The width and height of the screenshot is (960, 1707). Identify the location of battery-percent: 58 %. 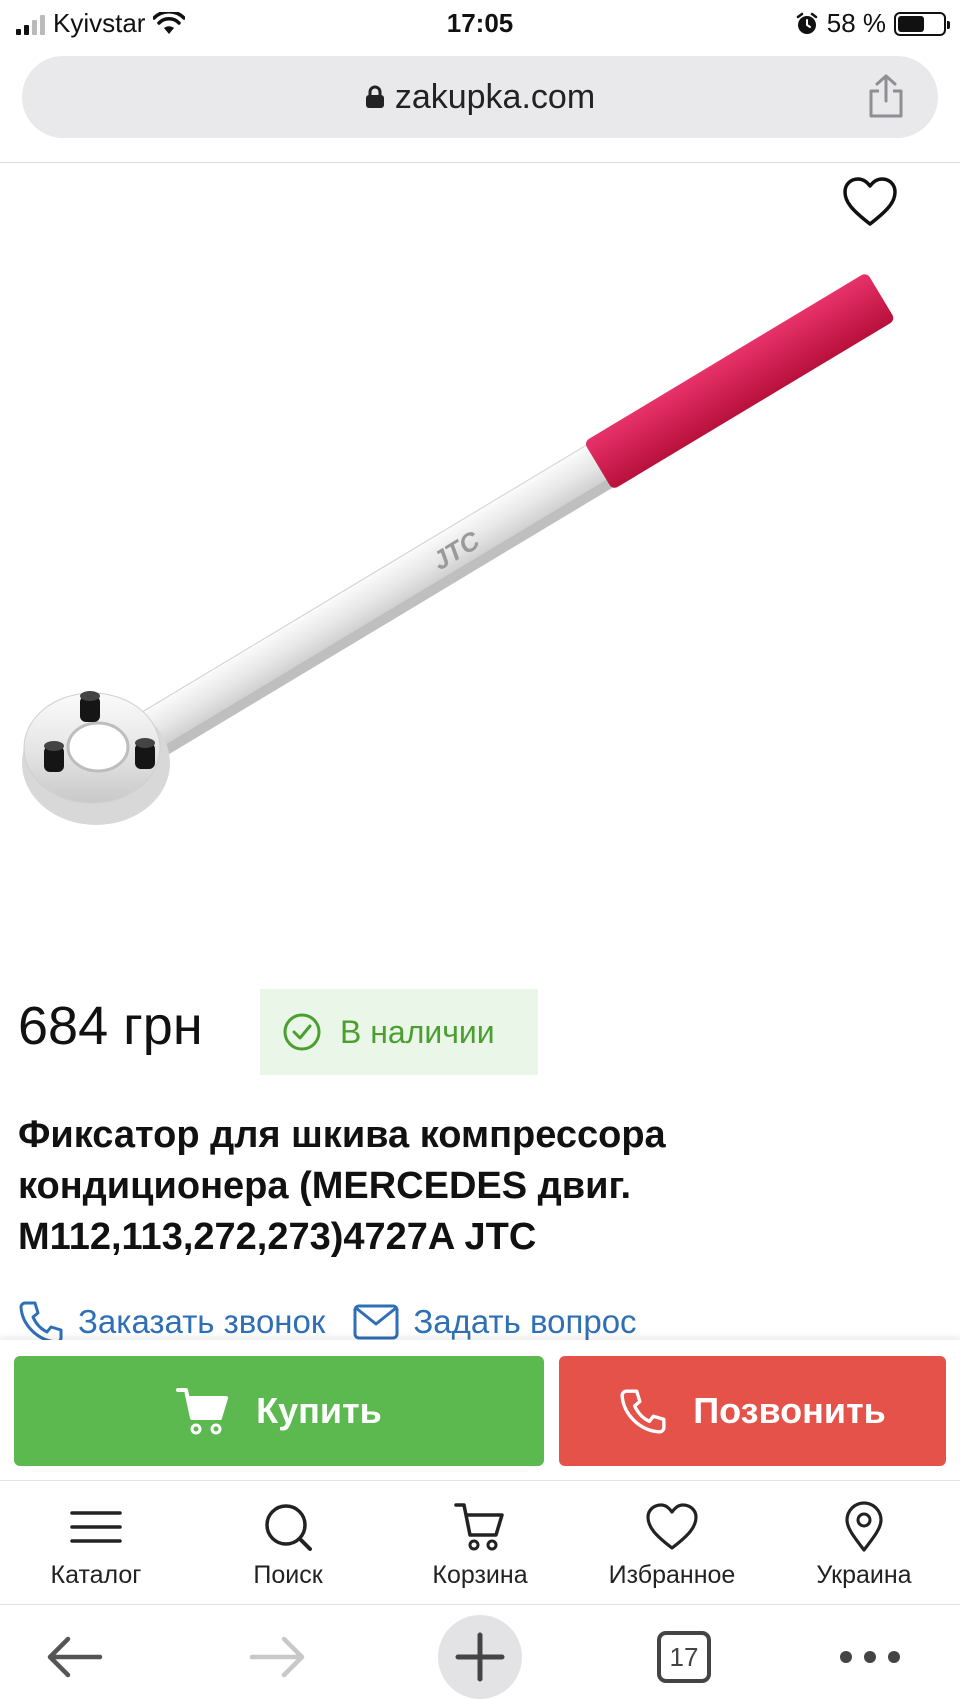
(856, 23).